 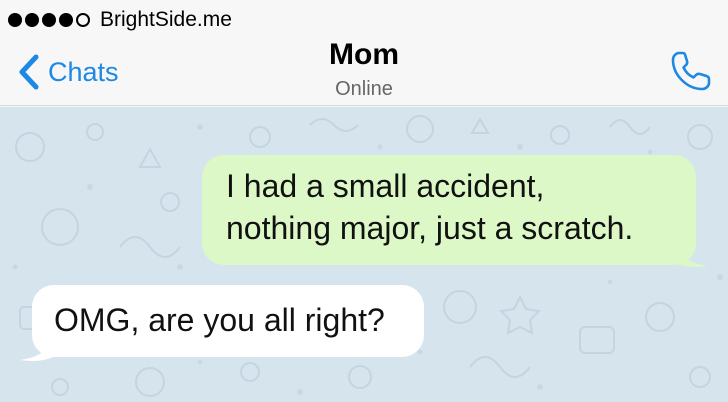 I want to click on signal-strength-icon, so click(x=49, y=20).